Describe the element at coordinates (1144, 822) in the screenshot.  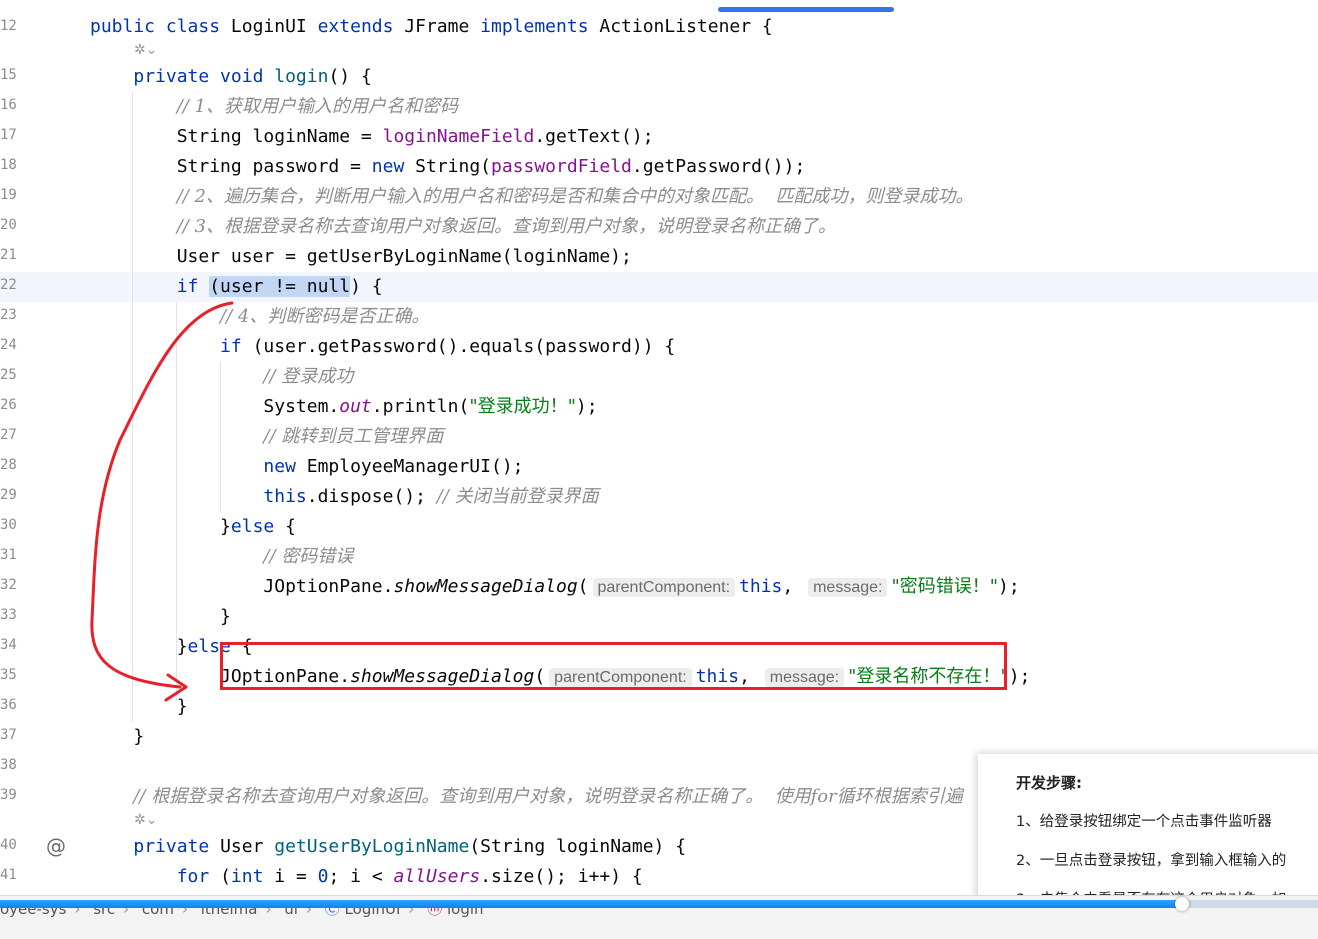
I see `tips-step: 1、给登录按钮绑定一个点击事件监听器` at that location.